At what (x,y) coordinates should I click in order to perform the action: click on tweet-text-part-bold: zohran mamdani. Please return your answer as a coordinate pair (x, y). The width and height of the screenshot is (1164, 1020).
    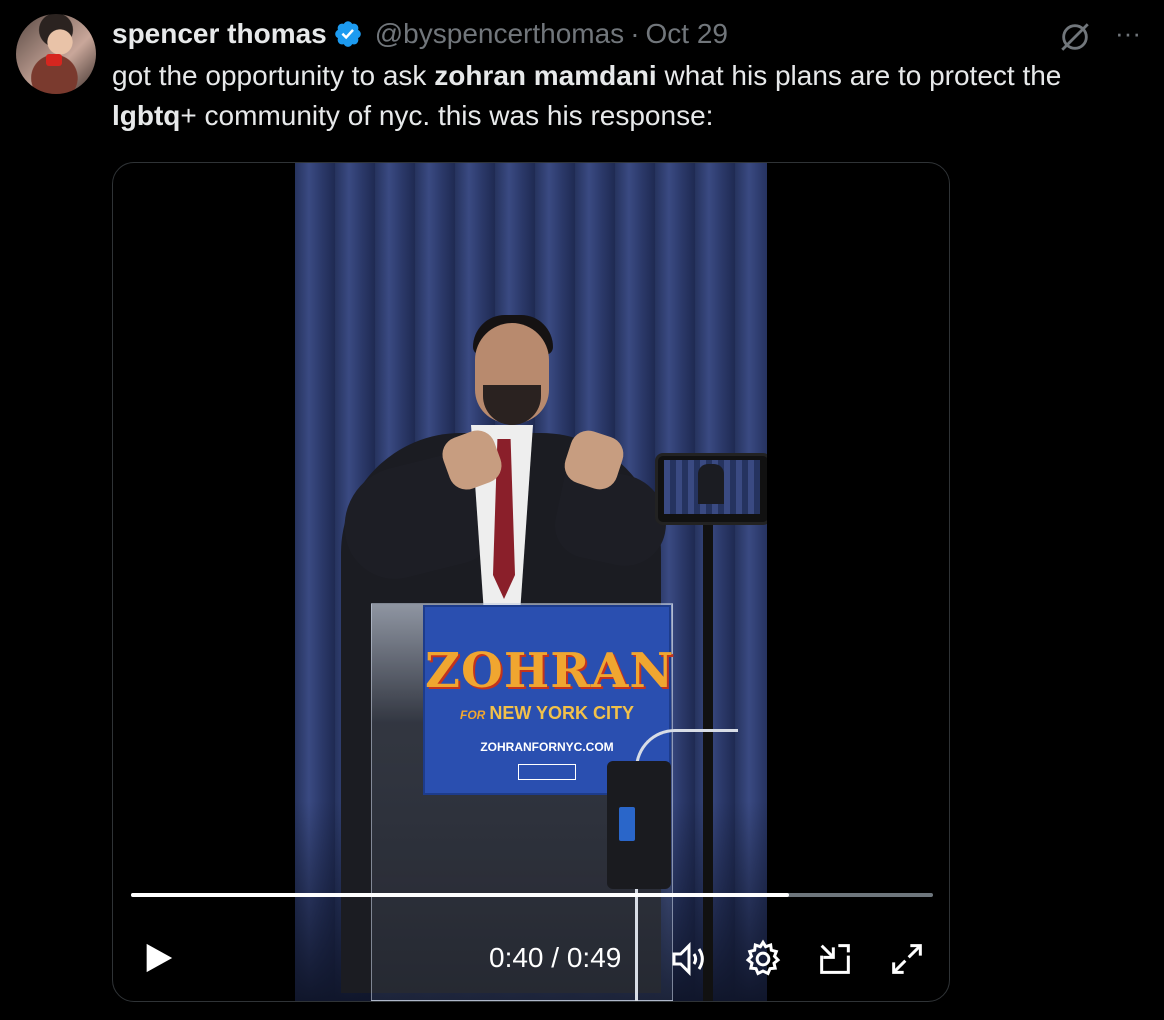
    Looking at the image, I should click on (545, 75).